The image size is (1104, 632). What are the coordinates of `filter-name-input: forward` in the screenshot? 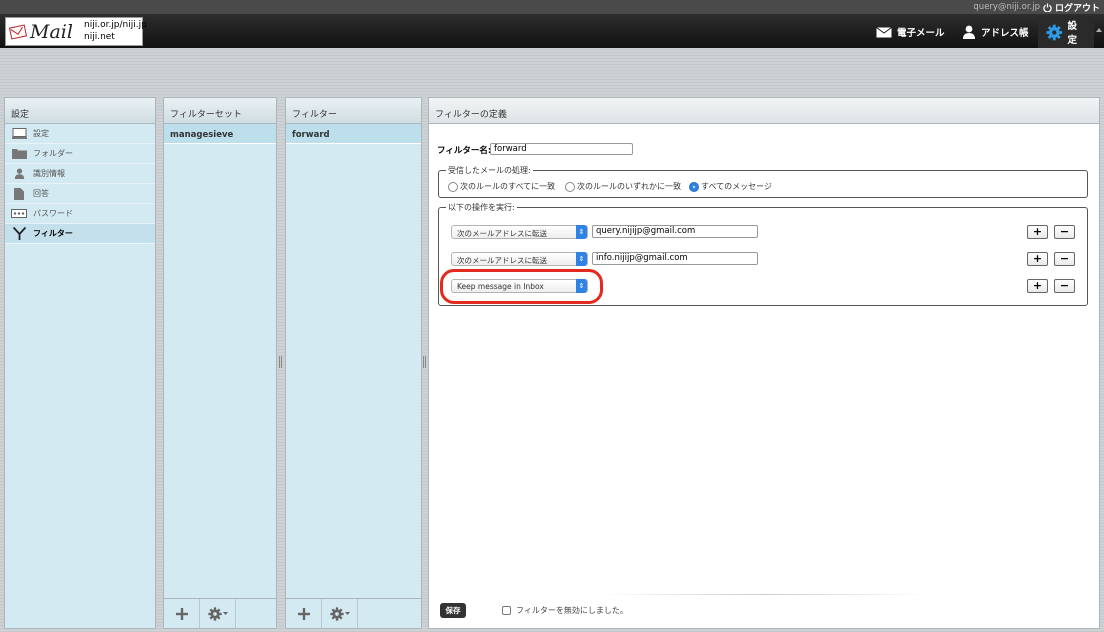 It's located at (561, 149).